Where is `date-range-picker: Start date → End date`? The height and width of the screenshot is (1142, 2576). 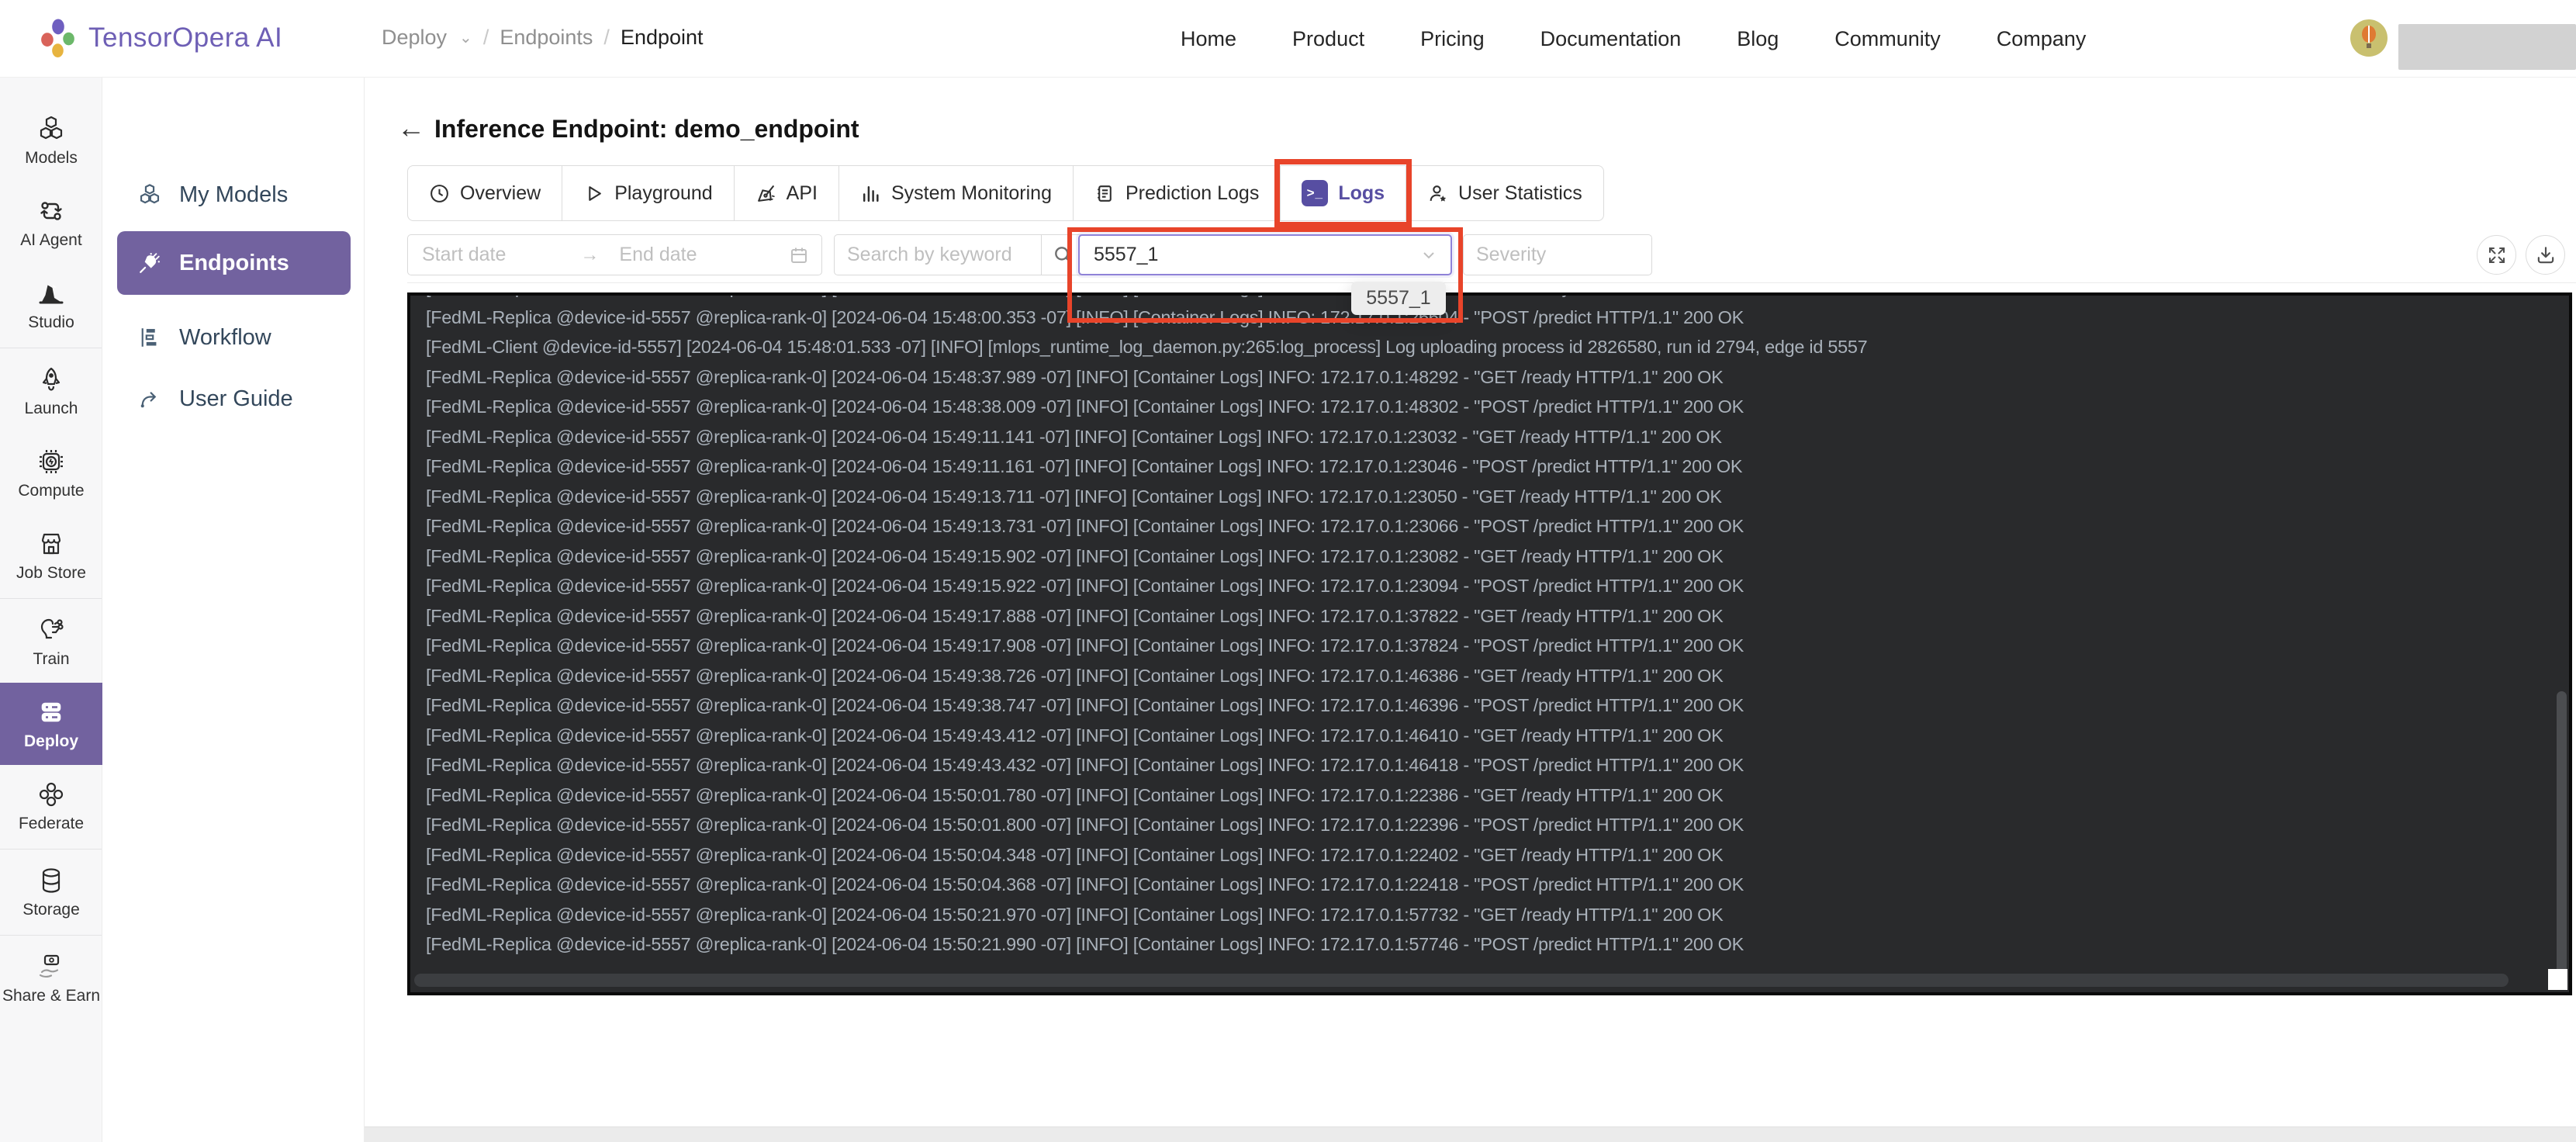
date-range-picker: Start date → End date is located at coordinates (614, 254).